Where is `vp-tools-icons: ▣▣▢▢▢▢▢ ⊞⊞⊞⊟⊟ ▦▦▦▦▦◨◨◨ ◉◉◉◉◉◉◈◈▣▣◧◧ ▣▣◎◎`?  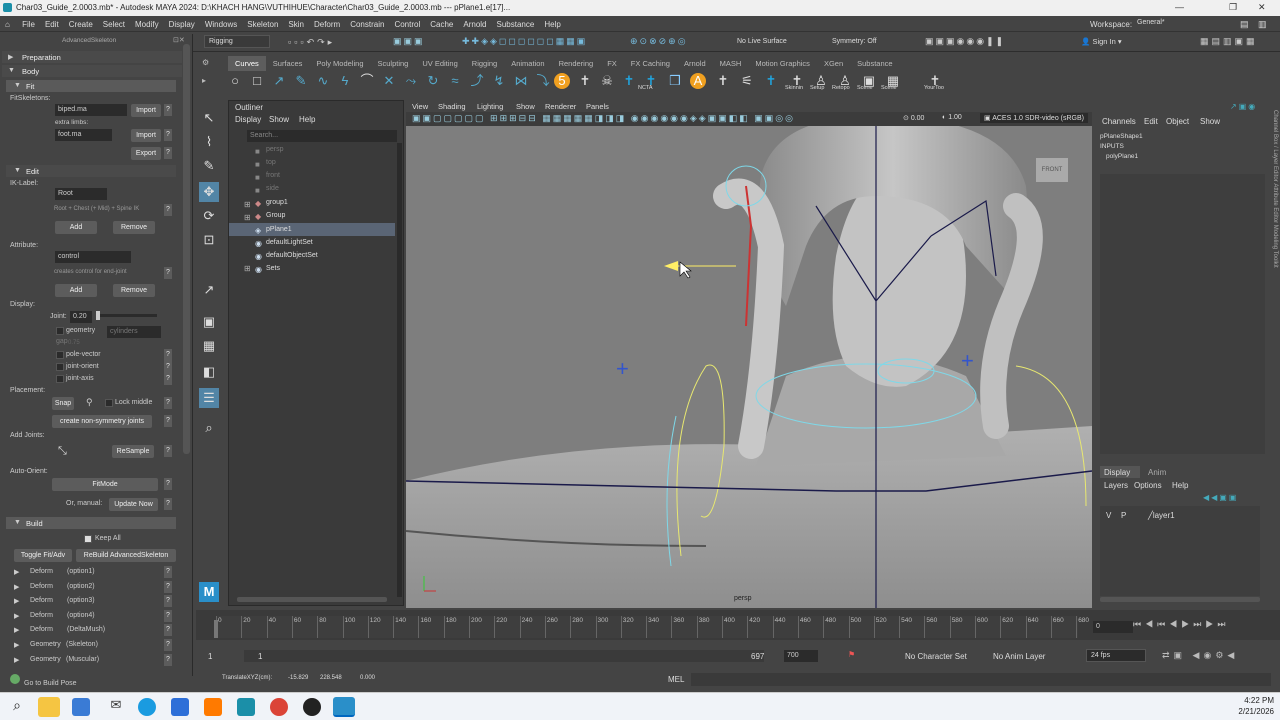 vp-tools-icons: ▣▣▢▢▢▢▢ ⊞⊞⊞⊟⊟ ▦▦▦▦▦◨◨◨ ◉◉◉◉◉◉◈◈▣▣◧◧ ▣▣◎◎ is located at coordinates (603, 118).